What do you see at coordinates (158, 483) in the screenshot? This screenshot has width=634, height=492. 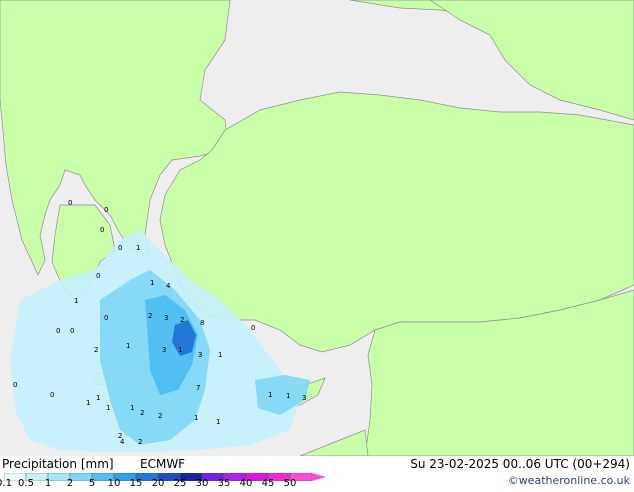 I see `scale-tick-label: 20` at bounding box center [158, 483].